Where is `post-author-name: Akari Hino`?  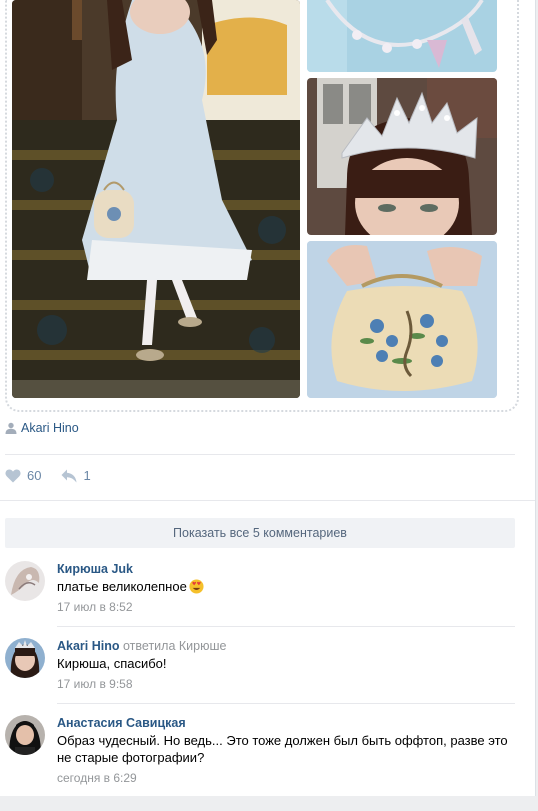 post-author-name: Akari Hino is located at coordinates (50, 428).